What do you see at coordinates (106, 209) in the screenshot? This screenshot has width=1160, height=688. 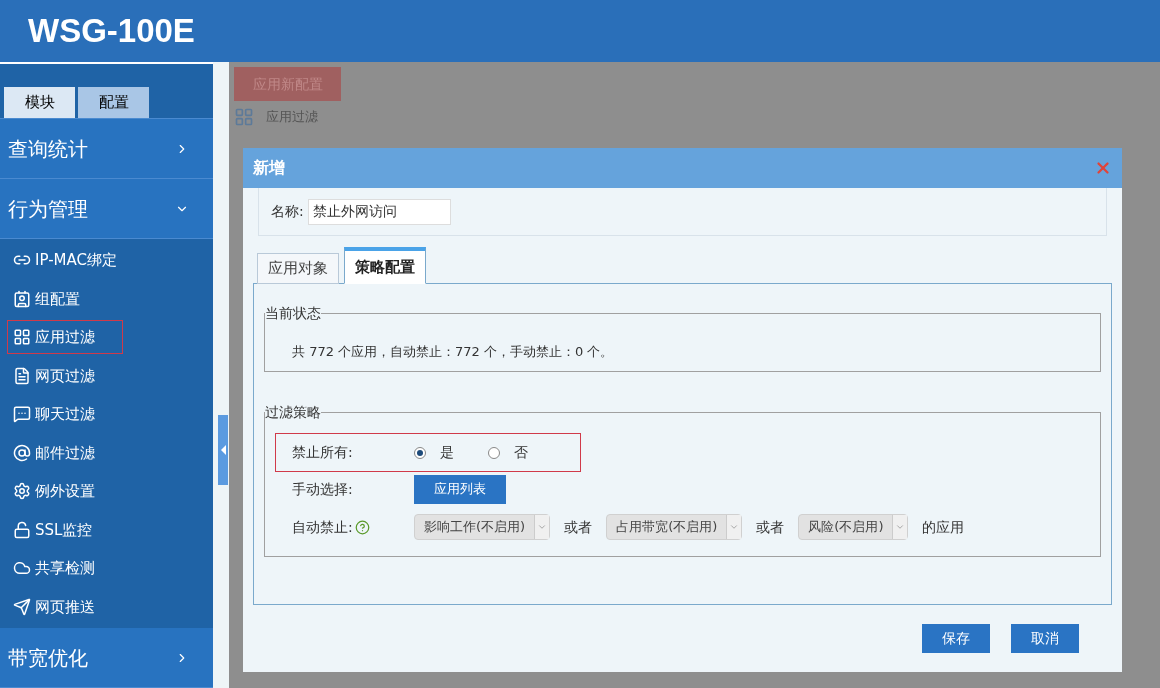 I see `sidebar-section: 行为管理` at bounding box center [106, 209].